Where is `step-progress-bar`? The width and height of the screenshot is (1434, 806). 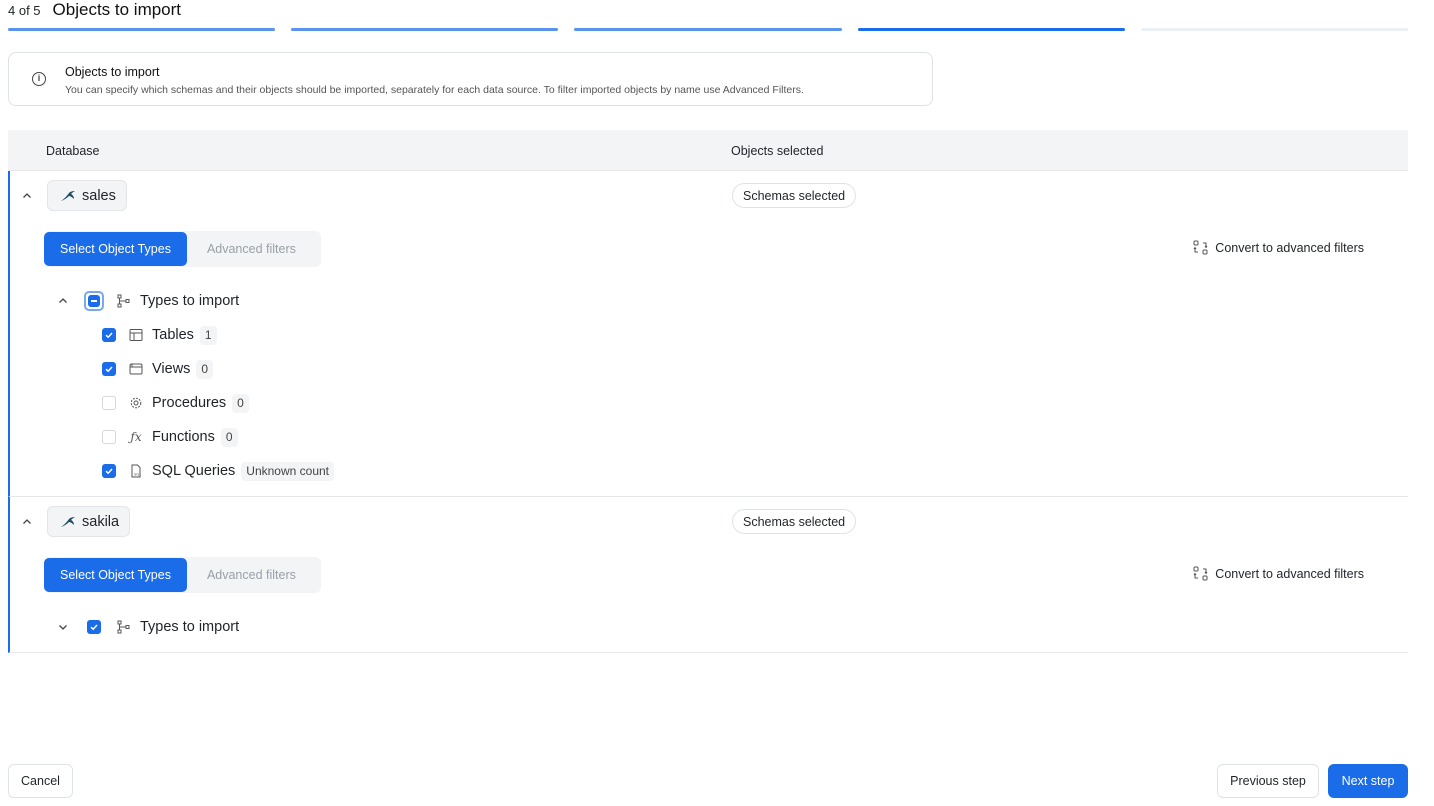 step-progress-bar is located at coordinates (708, 29).